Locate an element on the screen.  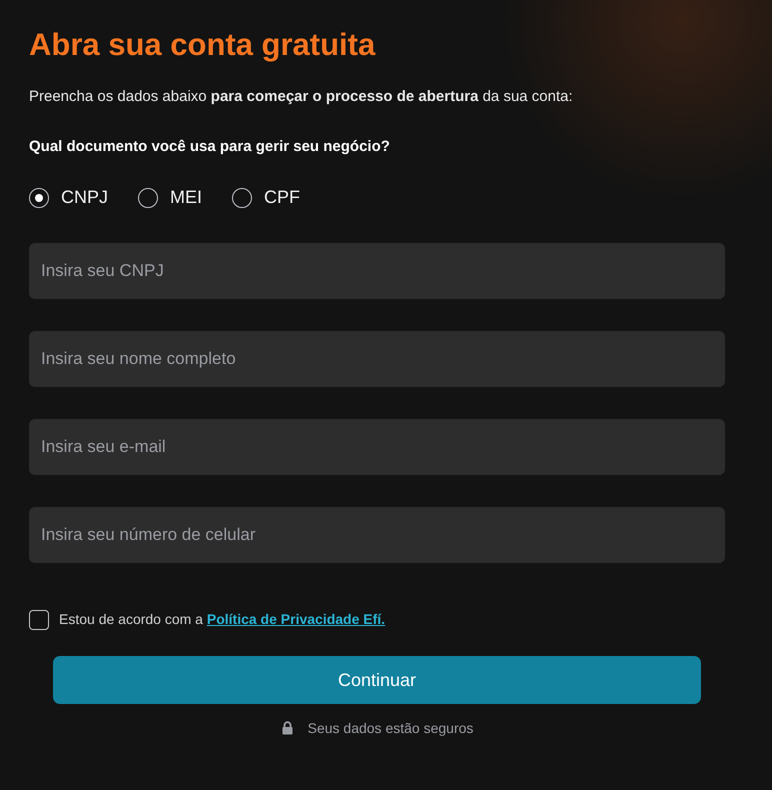
page-title: Abra sua conta gratuita is located at coordinates (202, 45).